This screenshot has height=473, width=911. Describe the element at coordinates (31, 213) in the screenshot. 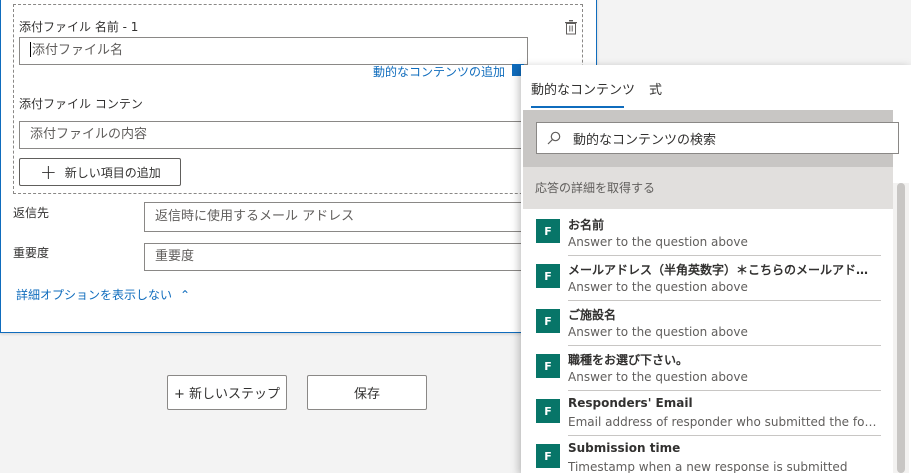

I see `reply-to-label: 返信先` at that location.